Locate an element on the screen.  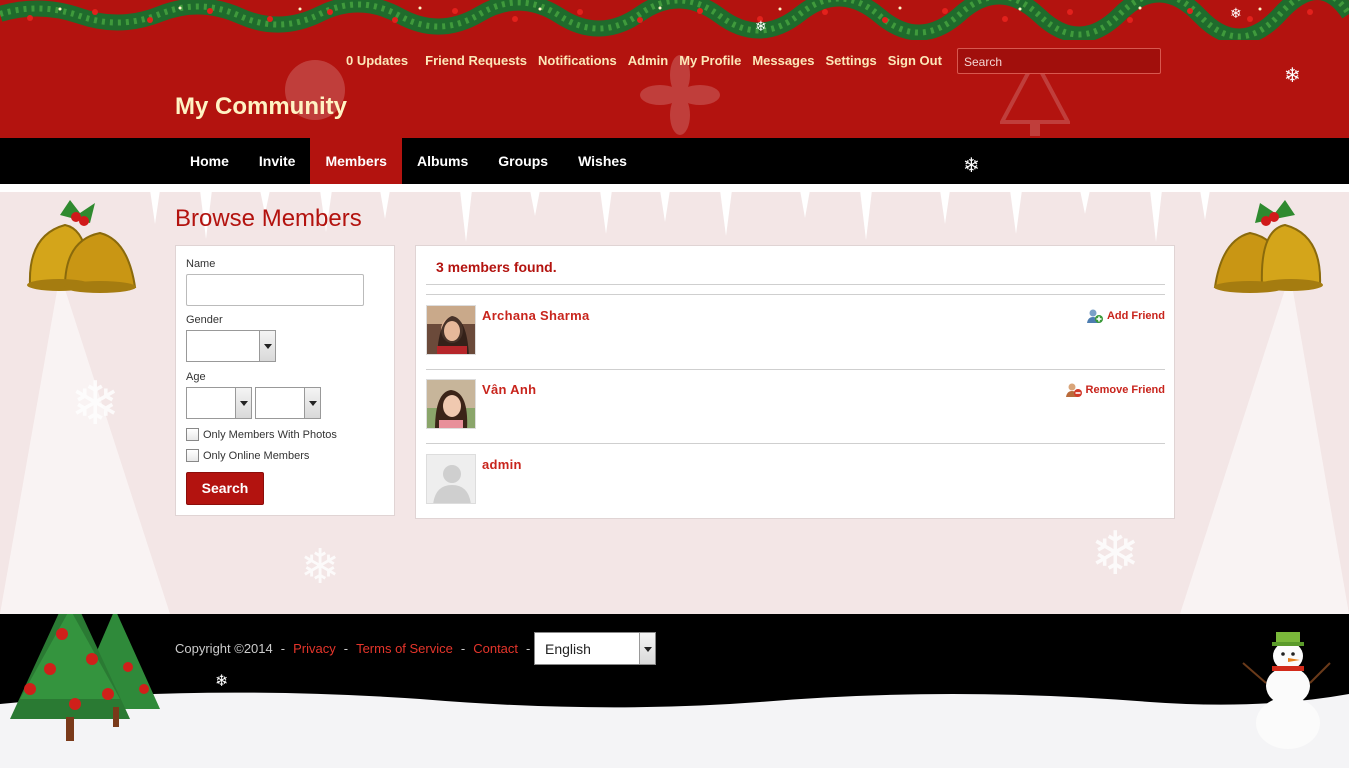
member-name-link: Archana Sharma is located at coordinates (536, 315).